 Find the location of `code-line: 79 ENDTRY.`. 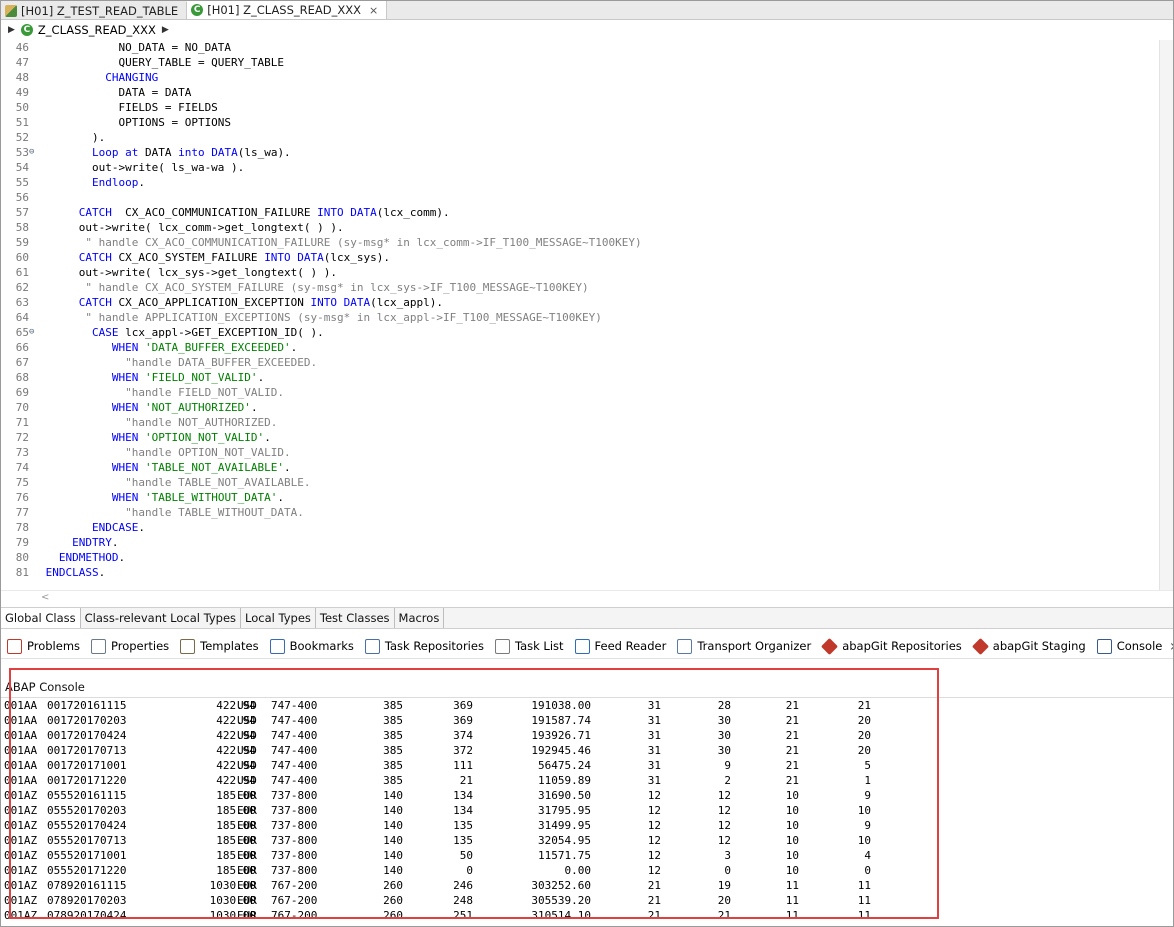

code-line: 79 ENDTRY. is located at coordinates (321, 542).